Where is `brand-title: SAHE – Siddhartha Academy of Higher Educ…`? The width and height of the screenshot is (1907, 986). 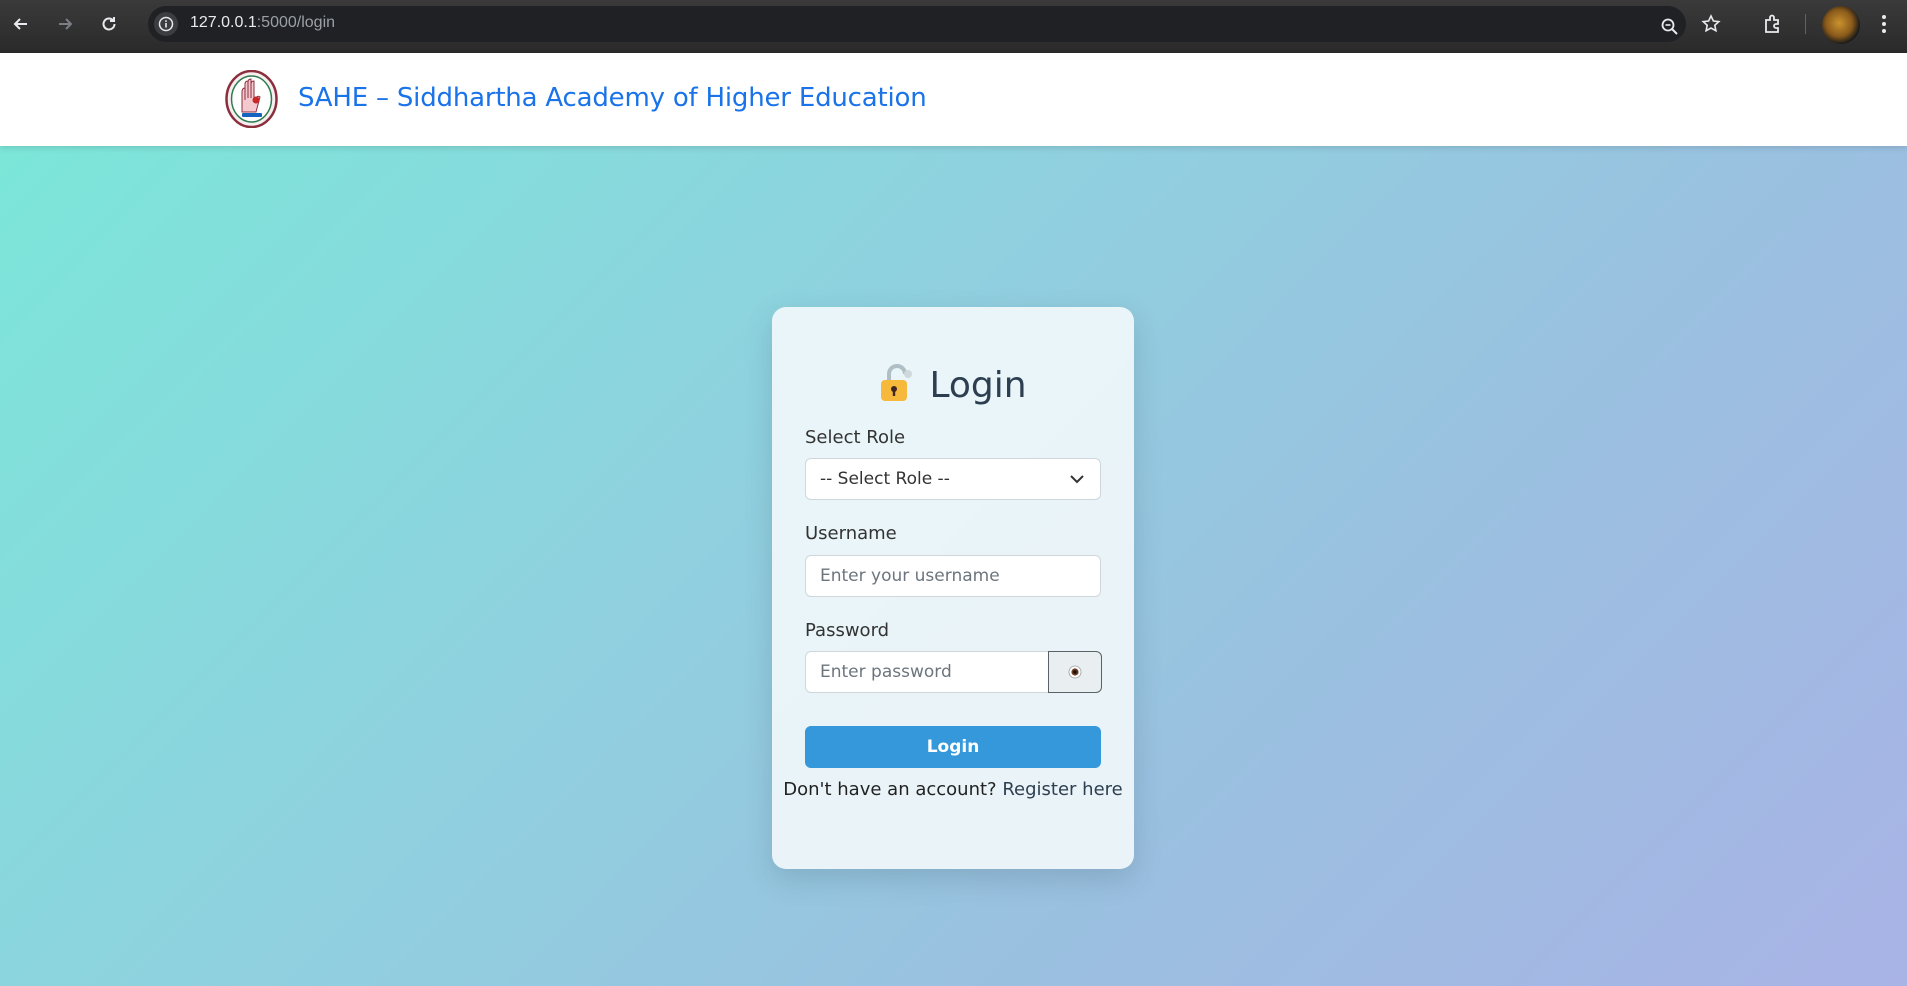
brand-title: SAHE – Siddhartha Academy of Higher Educ… is located at coordinates (612, 98).